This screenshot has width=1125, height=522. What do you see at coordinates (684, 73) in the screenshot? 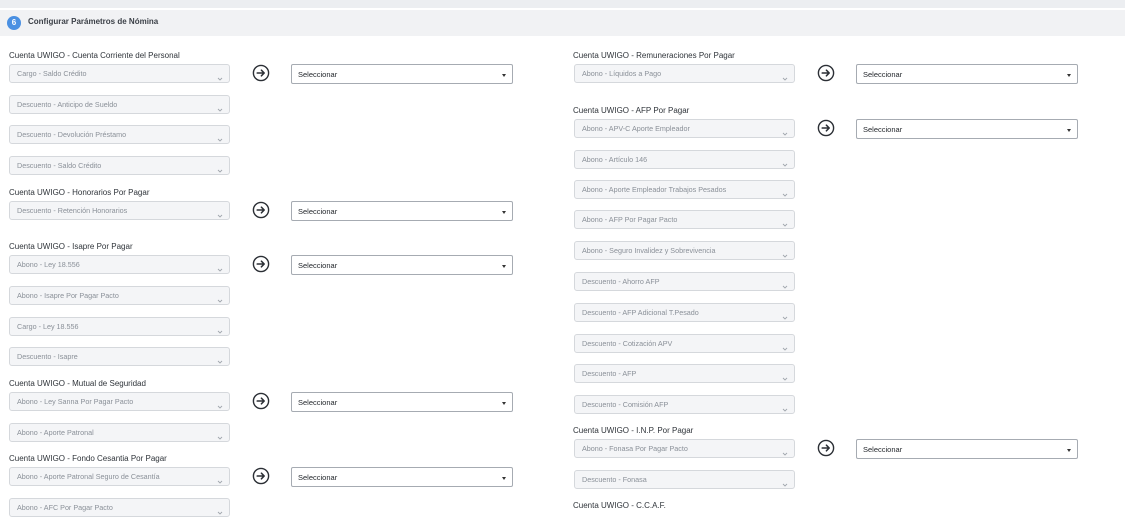
I see `concept-select: Abono - Líquidos a Pago` at bounding box center [684, 73].